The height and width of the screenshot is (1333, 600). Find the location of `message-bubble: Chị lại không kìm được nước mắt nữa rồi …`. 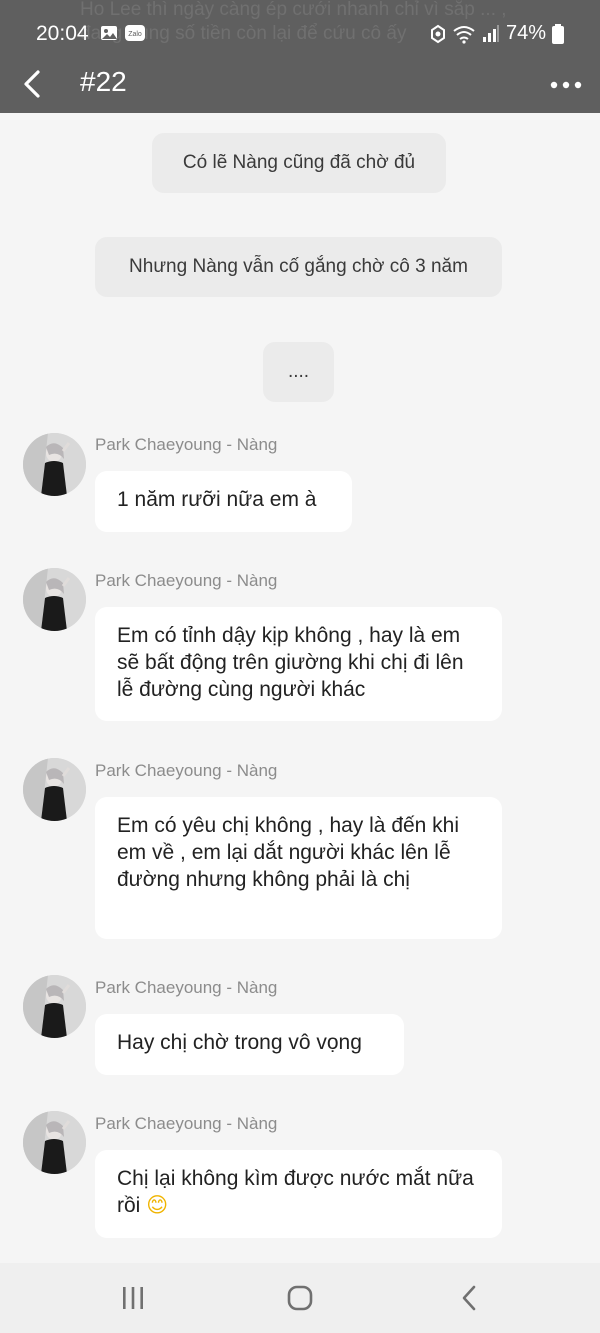

message-bubble: Chị lại không kìm được nước mắt nữa rồi … is located at coordinates (298, 1194).